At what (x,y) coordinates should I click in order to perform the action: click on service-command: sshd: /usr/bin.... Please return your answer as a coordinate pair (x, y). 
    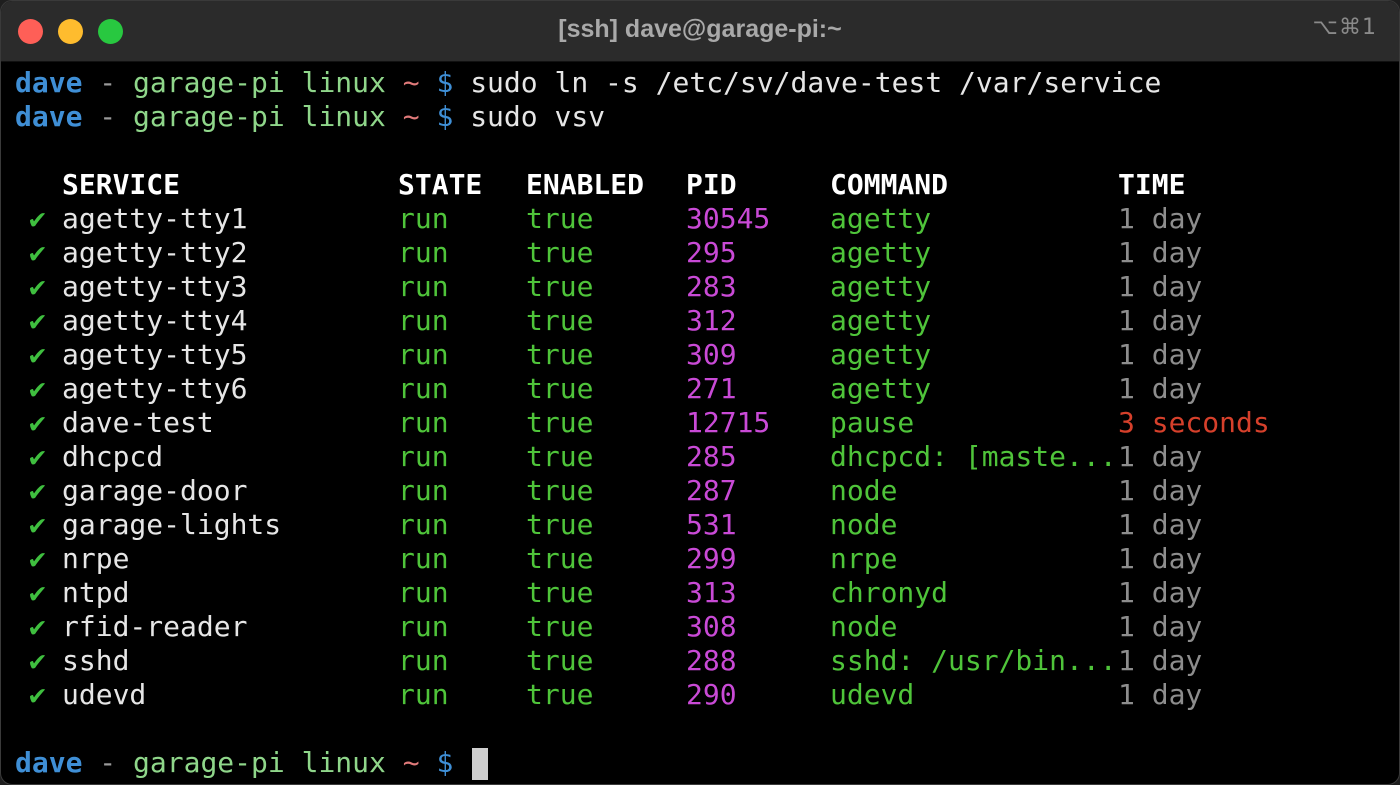
    Looking at the image, I should click on (973, 660).